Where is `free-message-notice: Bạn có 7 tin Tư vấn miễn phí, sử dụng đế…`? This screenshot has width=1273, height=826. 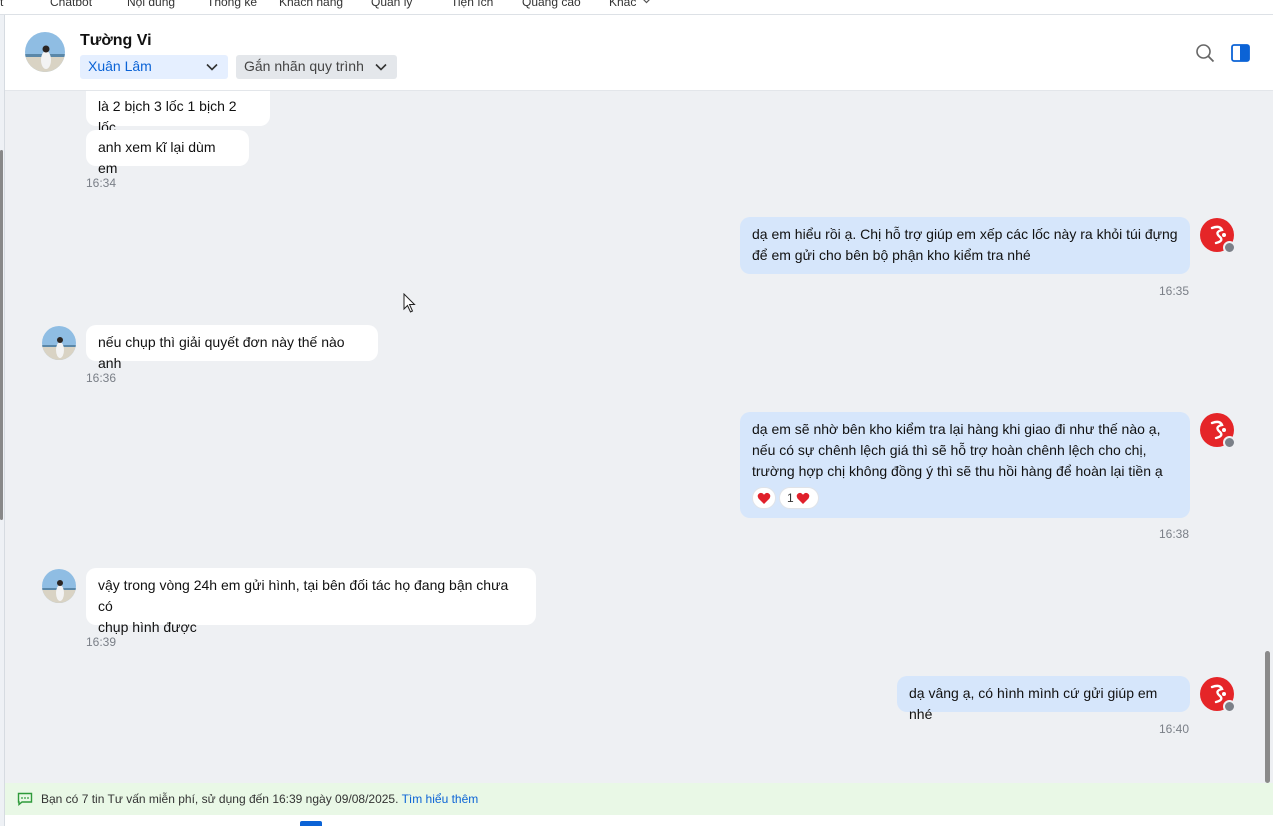
free-message-notice: Bạn có 7 tin Tư vấn miễn phí, sử dụng đế… is located at coordinates (639, 799).